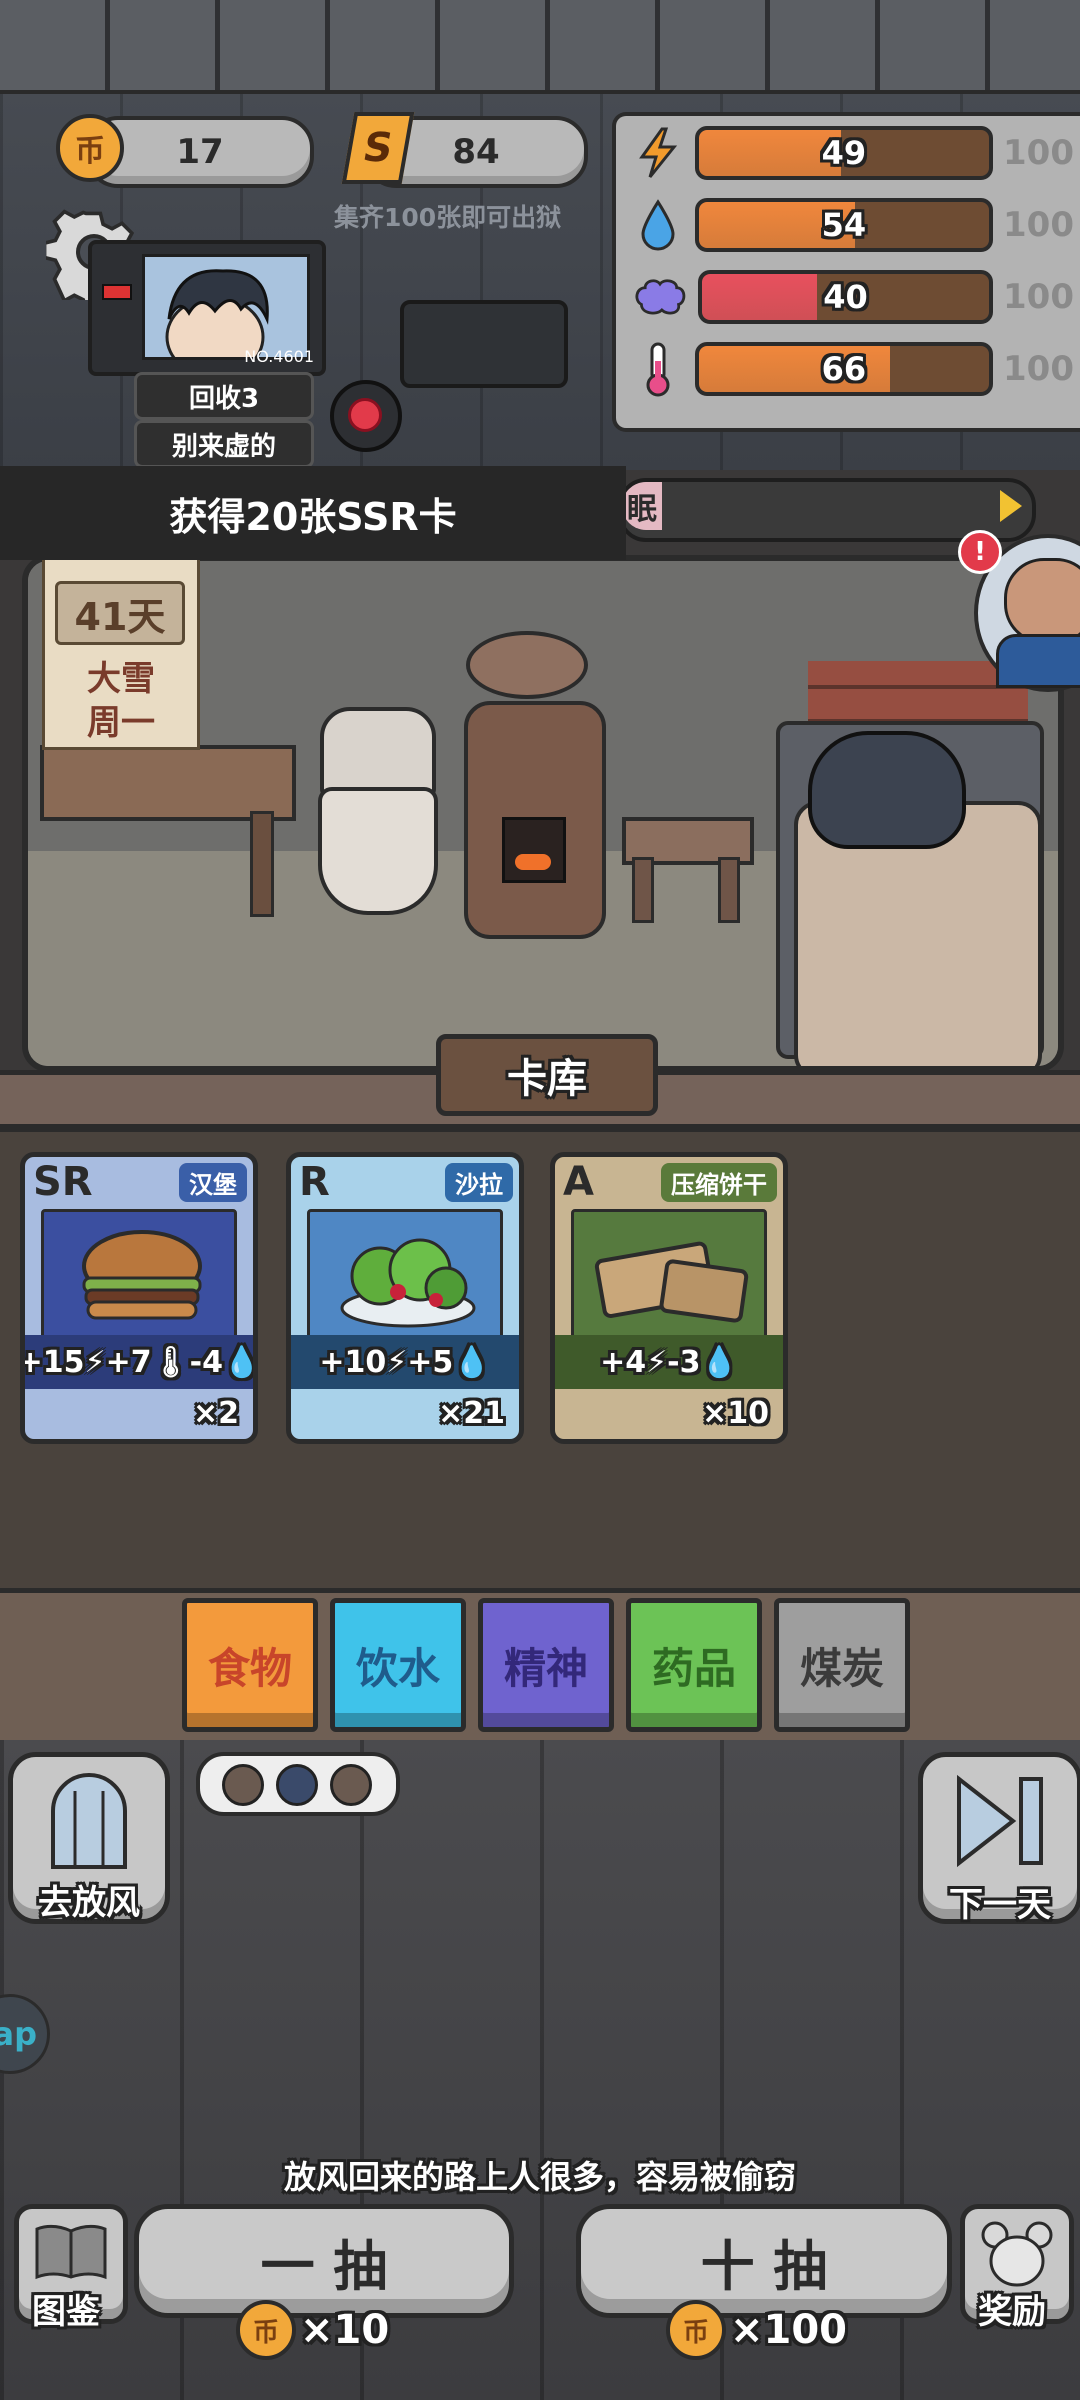 This screenshot has height=2400, width=1080. What do you see at coordinates (642, 506) in the screenshot?
I see `event-bar-label: 眠` at bounding box center [642, 506].